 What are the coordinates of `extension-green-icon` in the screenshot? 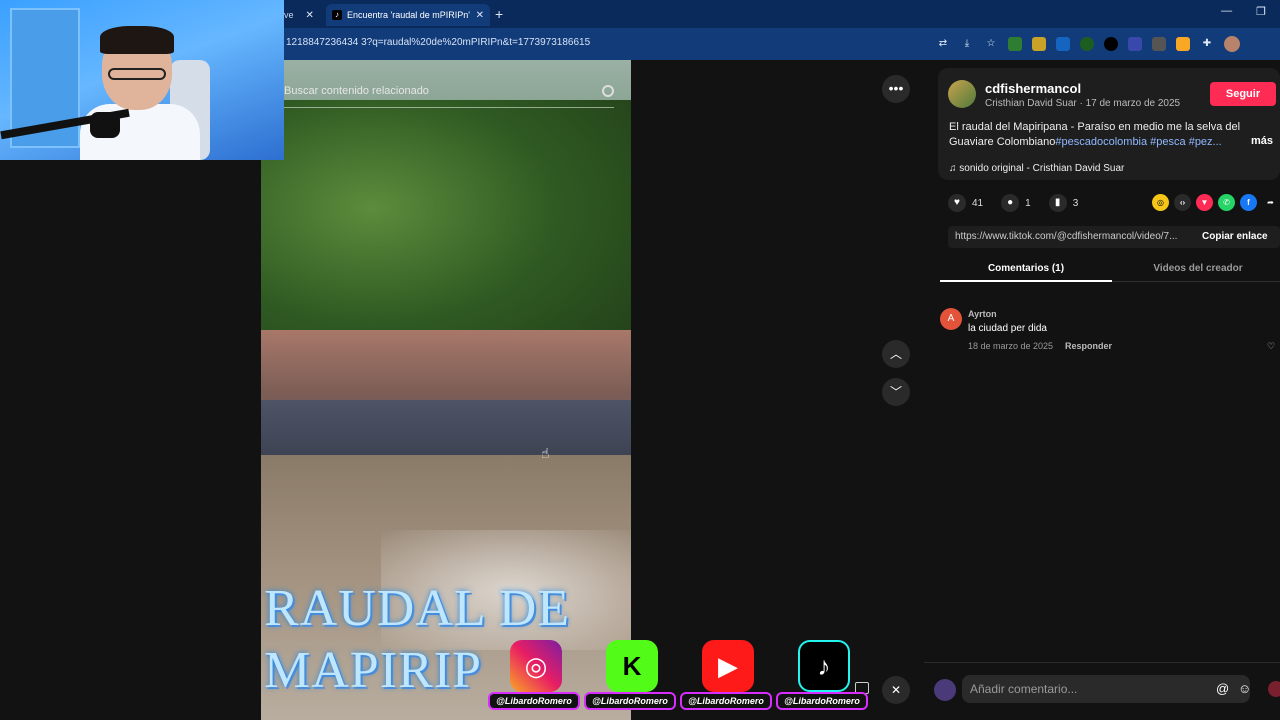 It's located at (1087, 44).